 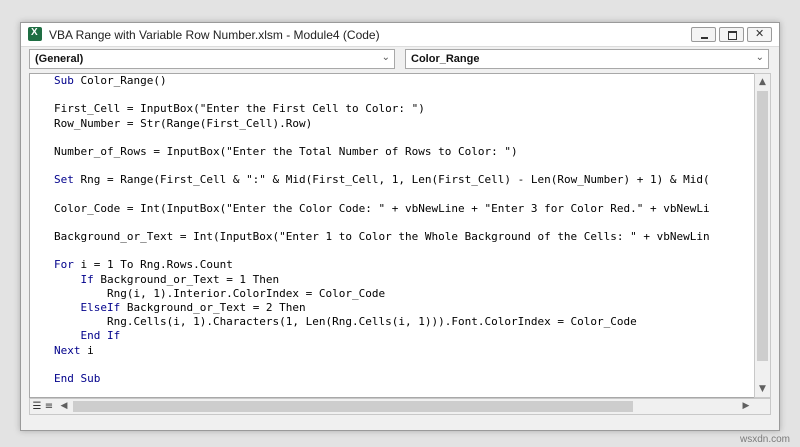 What do you see at coordinates (382, 336) in the screenshot?
I see `code-line: End If` at bounding box center [382, 336].